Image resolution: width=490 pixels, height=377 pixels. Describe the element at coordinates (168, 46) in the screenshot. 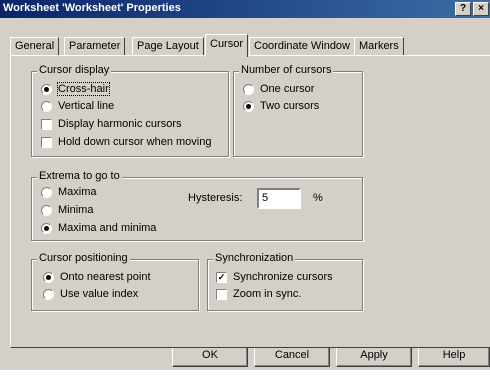

I see `tab-page-layout: Page Layout` at that location.